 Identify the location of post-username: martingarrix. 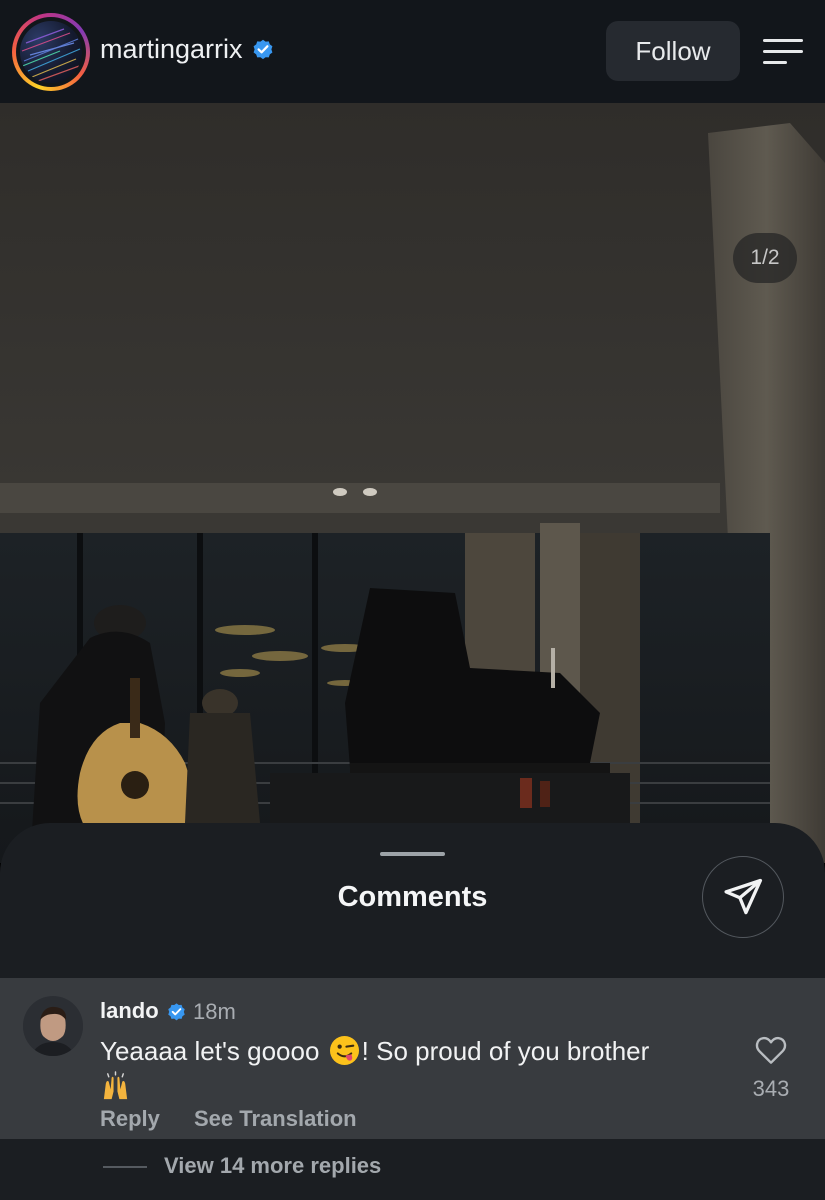
(187, 49).